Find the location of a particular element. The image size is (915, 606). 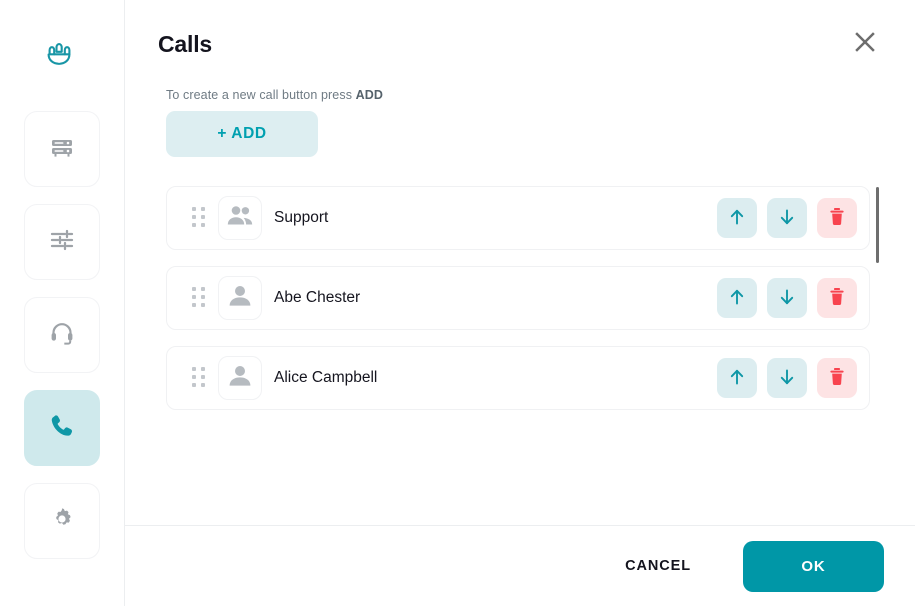

people-group-icon is located at coordinates (62, 58).